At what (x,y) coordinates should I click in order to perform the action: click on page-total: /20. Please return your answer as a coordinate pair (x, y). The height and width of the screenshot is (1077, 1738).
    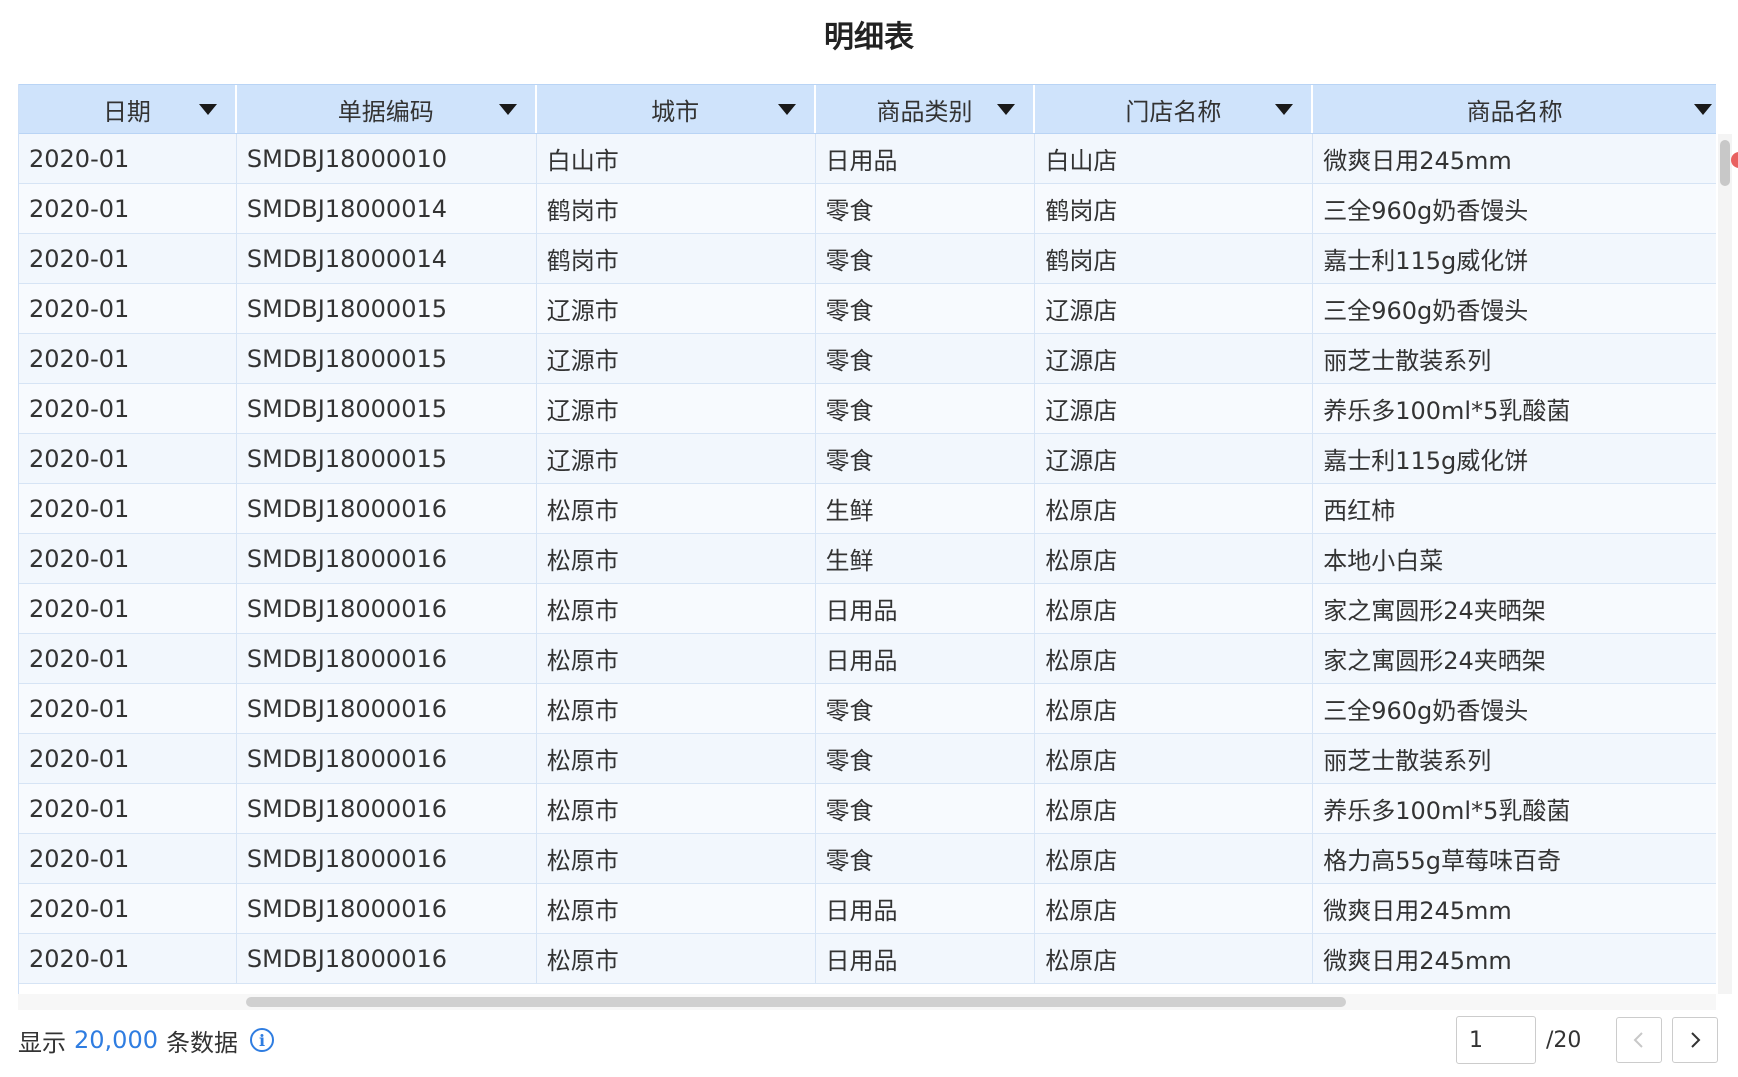
    Looking at the image, I should click on (1564, 1040).